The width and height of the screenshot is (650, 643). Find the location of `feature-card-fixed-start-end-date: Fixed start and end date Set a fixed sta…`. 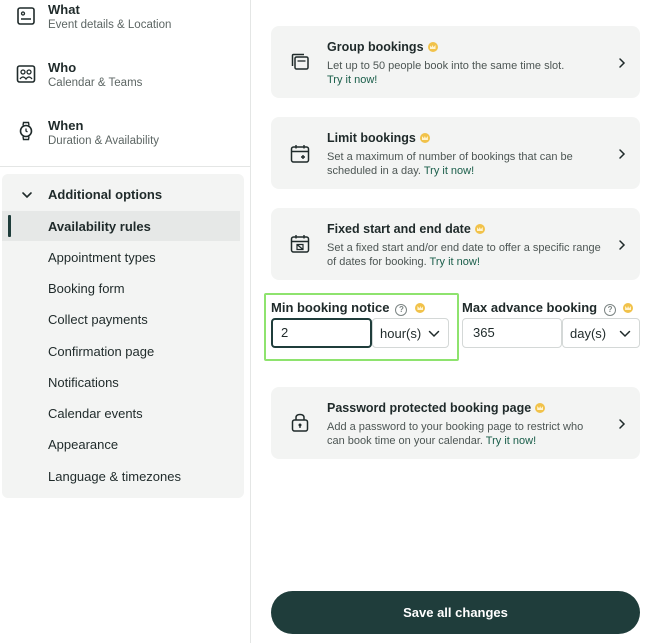

feature-card-fixed-start-end-date: Fixed start and end date Set a fixed sta… is located at coordinates (455, 244).